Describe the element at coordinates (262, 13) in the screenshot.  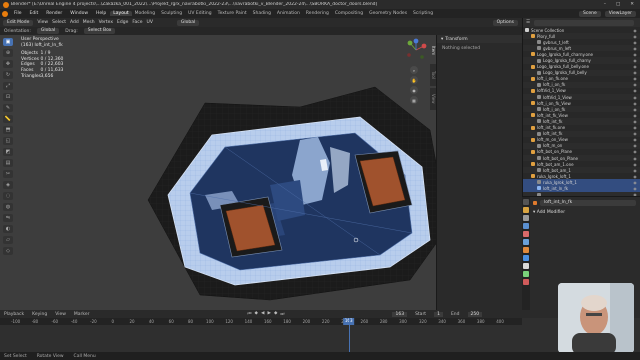
I see `tab-shading: Shading` at that location.